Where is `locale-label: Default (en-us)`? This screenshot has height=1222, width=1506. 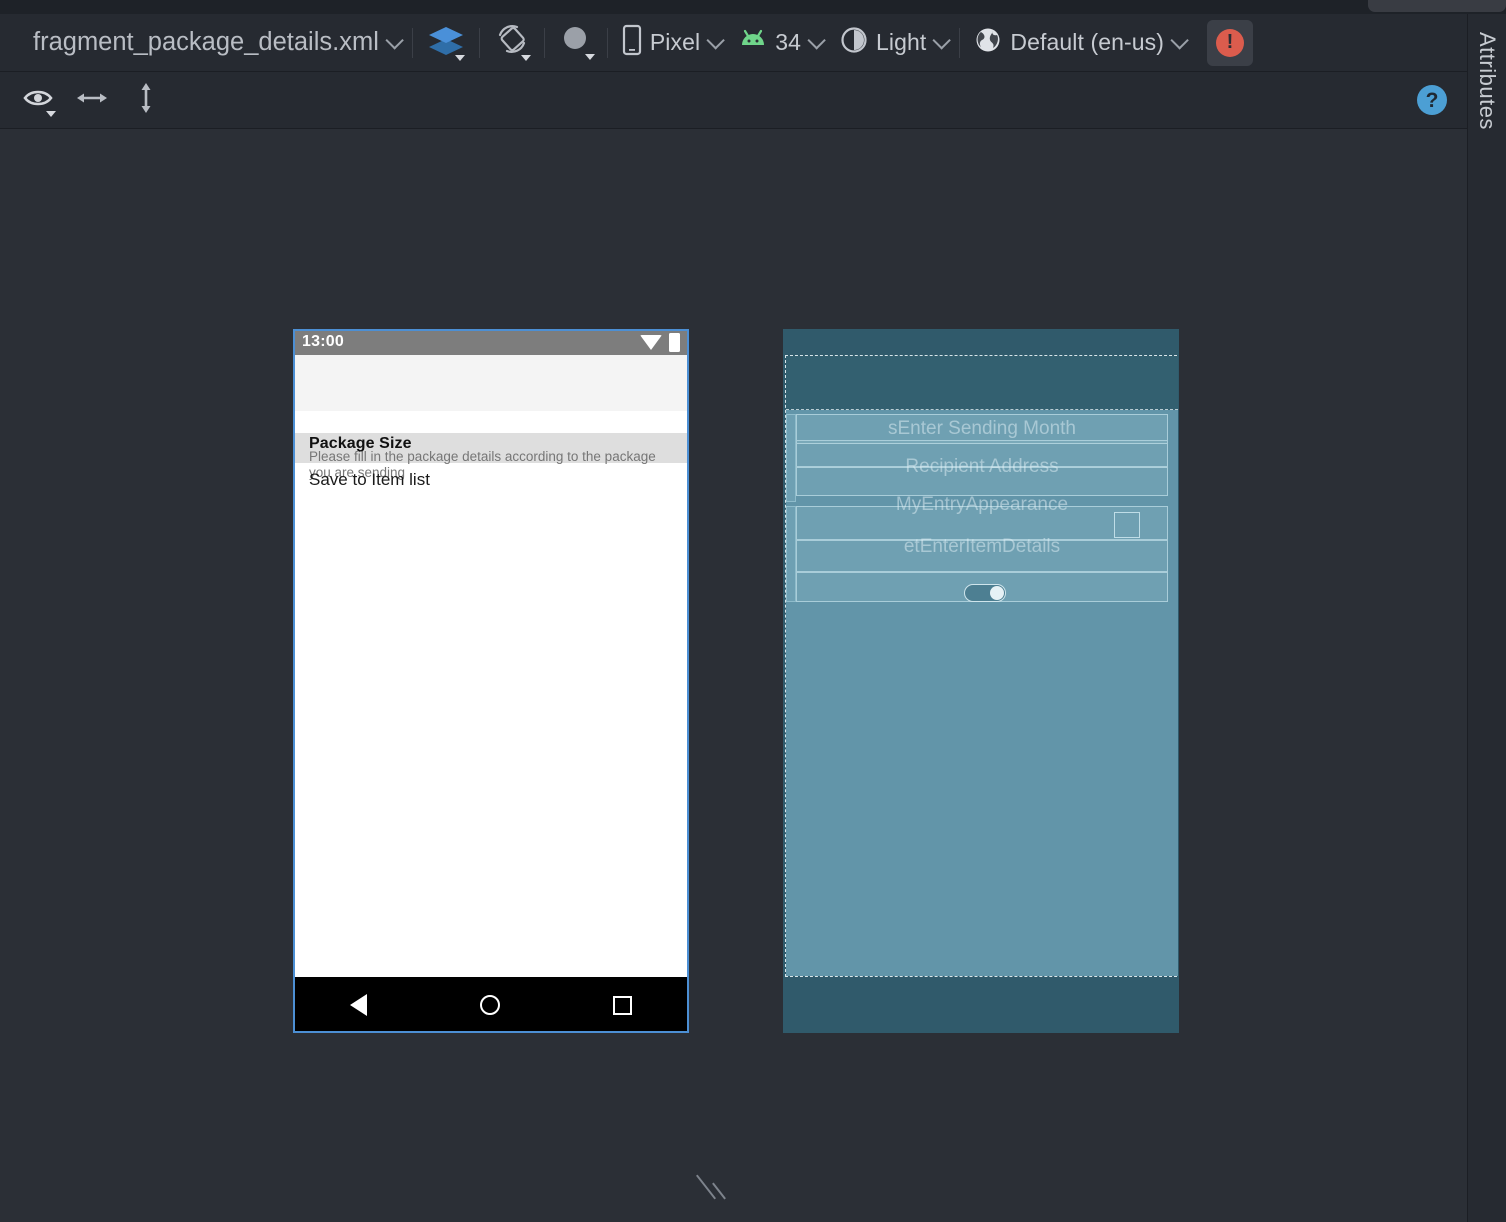 locale-label: Default (en-us) is located at coordinates (1087, 42).